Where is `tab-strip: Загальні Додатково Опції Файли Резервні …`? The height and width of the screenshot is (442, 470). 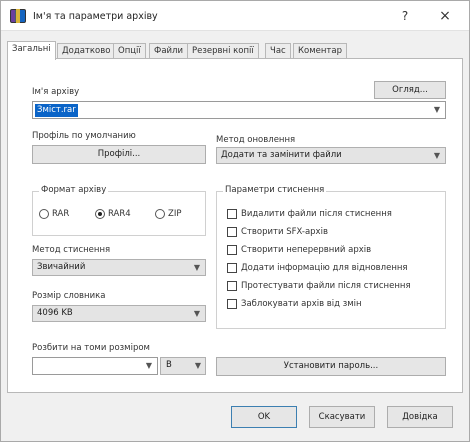 tab-strip: Загальні Додатково Опції Файли Резервні … is located at coordinates (235, 50).